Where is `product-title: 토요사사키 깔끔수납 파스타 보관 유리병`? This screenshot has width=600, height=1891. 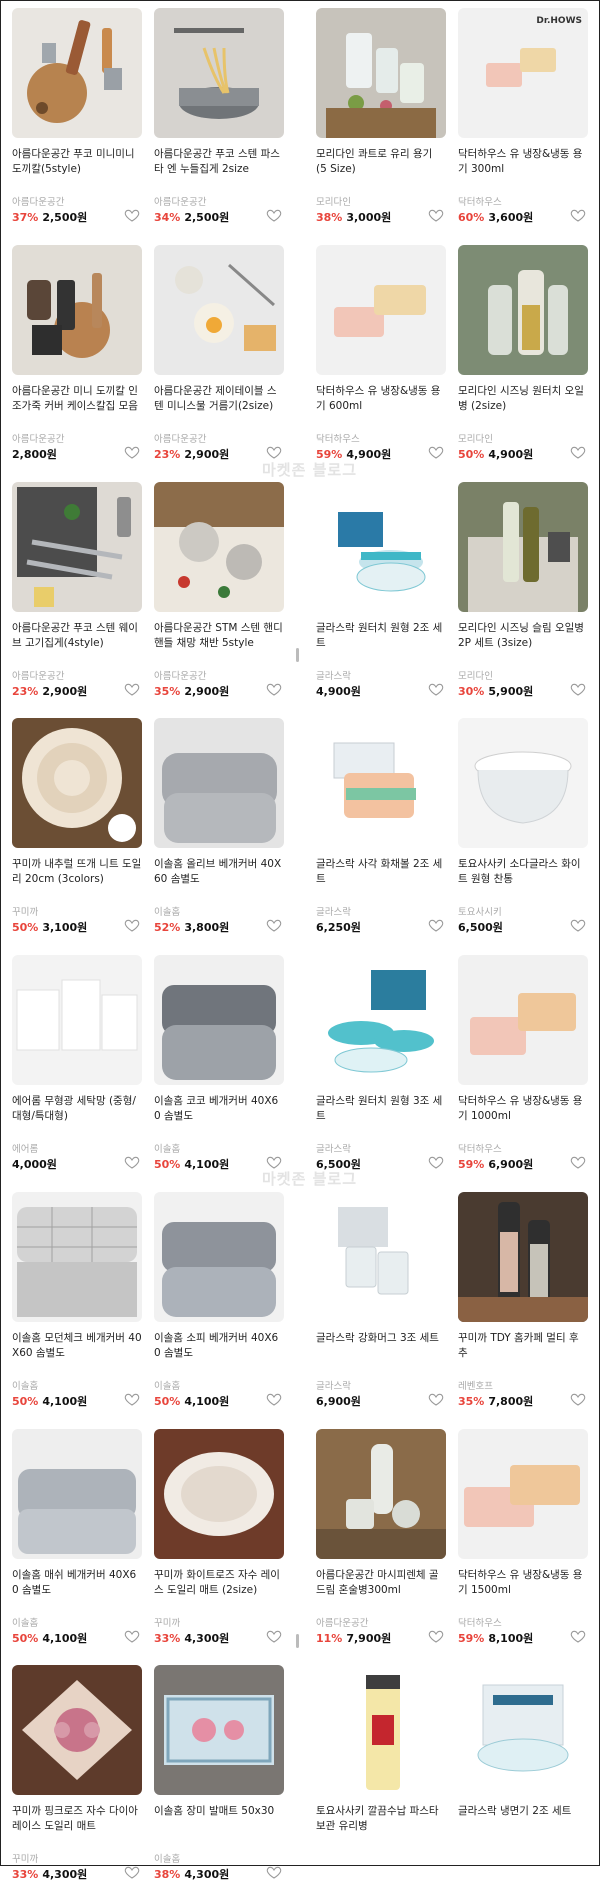
product-title: 토요사사키 깔끔수납 파스타 보관 유리병 is located at coordinates (381, 1819).